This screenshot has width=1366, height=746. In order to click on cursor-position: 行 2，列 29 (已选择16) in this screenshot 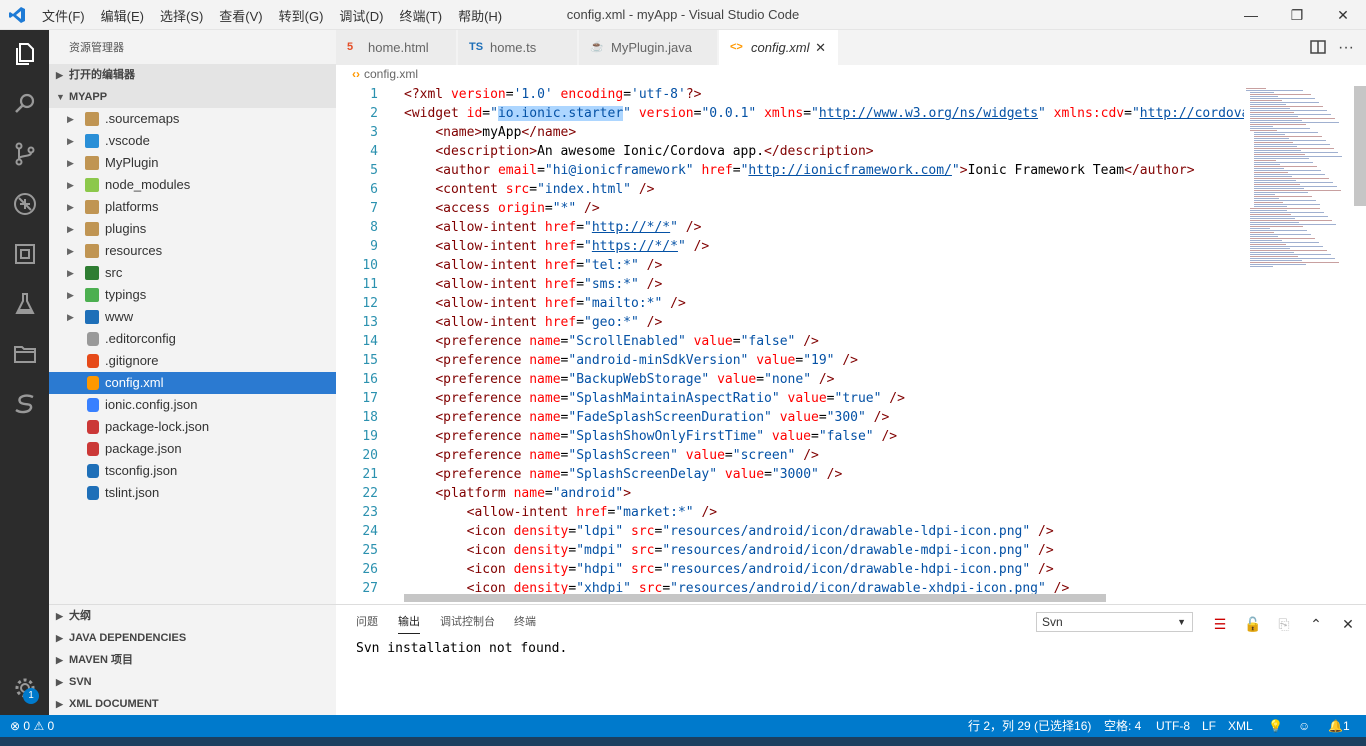, I will do `click(1029, 726)`.